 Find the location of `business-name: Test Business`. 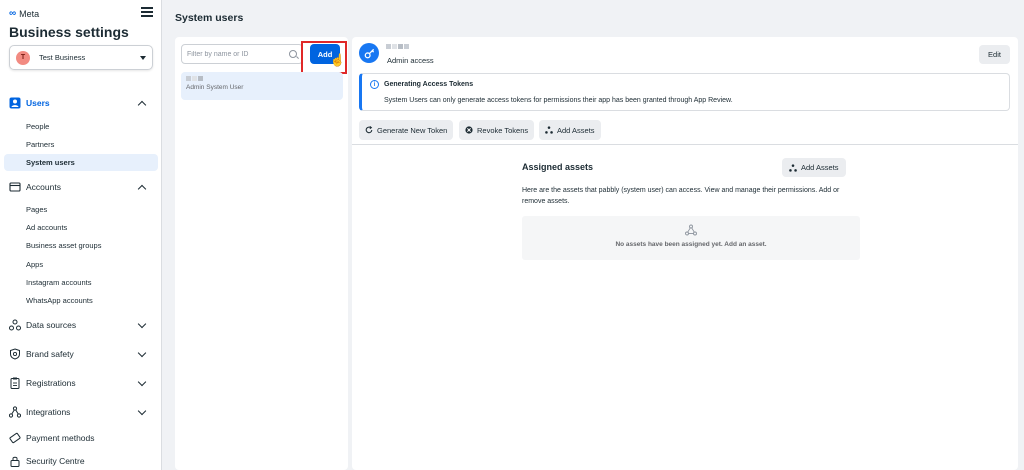

business-name: Test Business is located at coordinates (62, 57).